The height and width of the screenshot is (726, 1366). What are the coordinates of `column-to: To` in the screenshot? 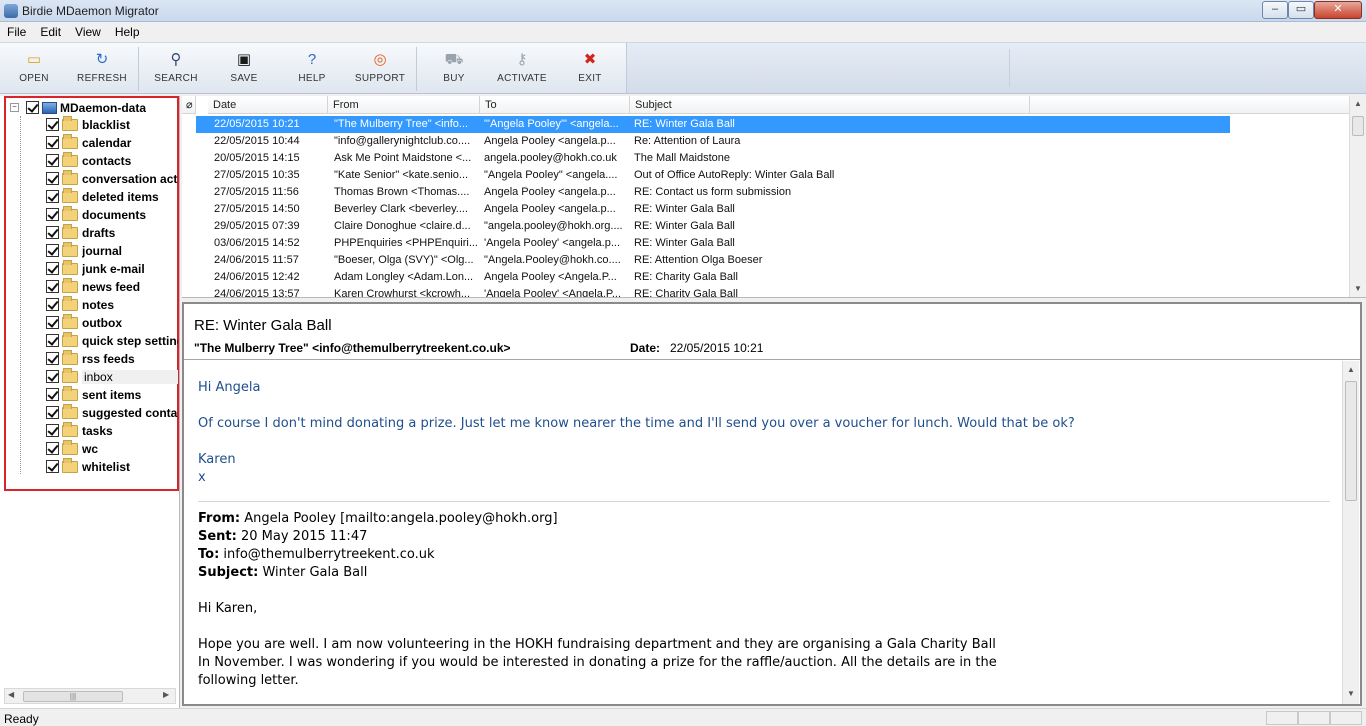 It's located at (555, 105).